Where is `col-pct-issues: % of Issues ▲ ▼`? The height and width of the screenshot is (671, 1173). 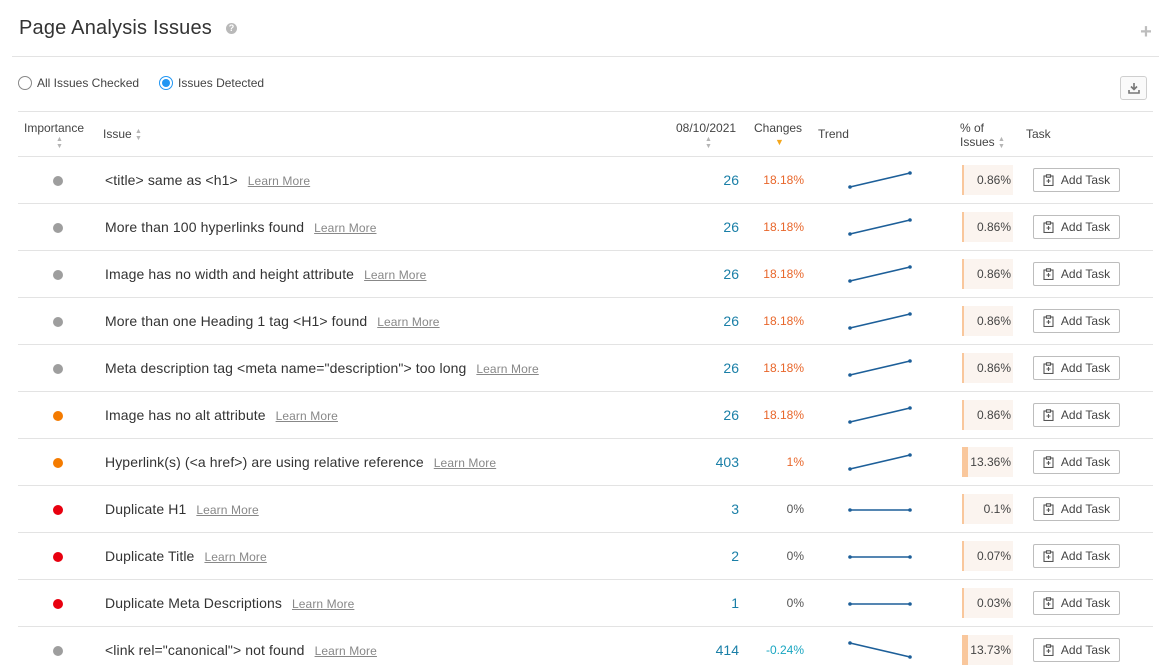 col-pct-issues: % of Issues ▲ ▼ is located at coordinates (982, 135).